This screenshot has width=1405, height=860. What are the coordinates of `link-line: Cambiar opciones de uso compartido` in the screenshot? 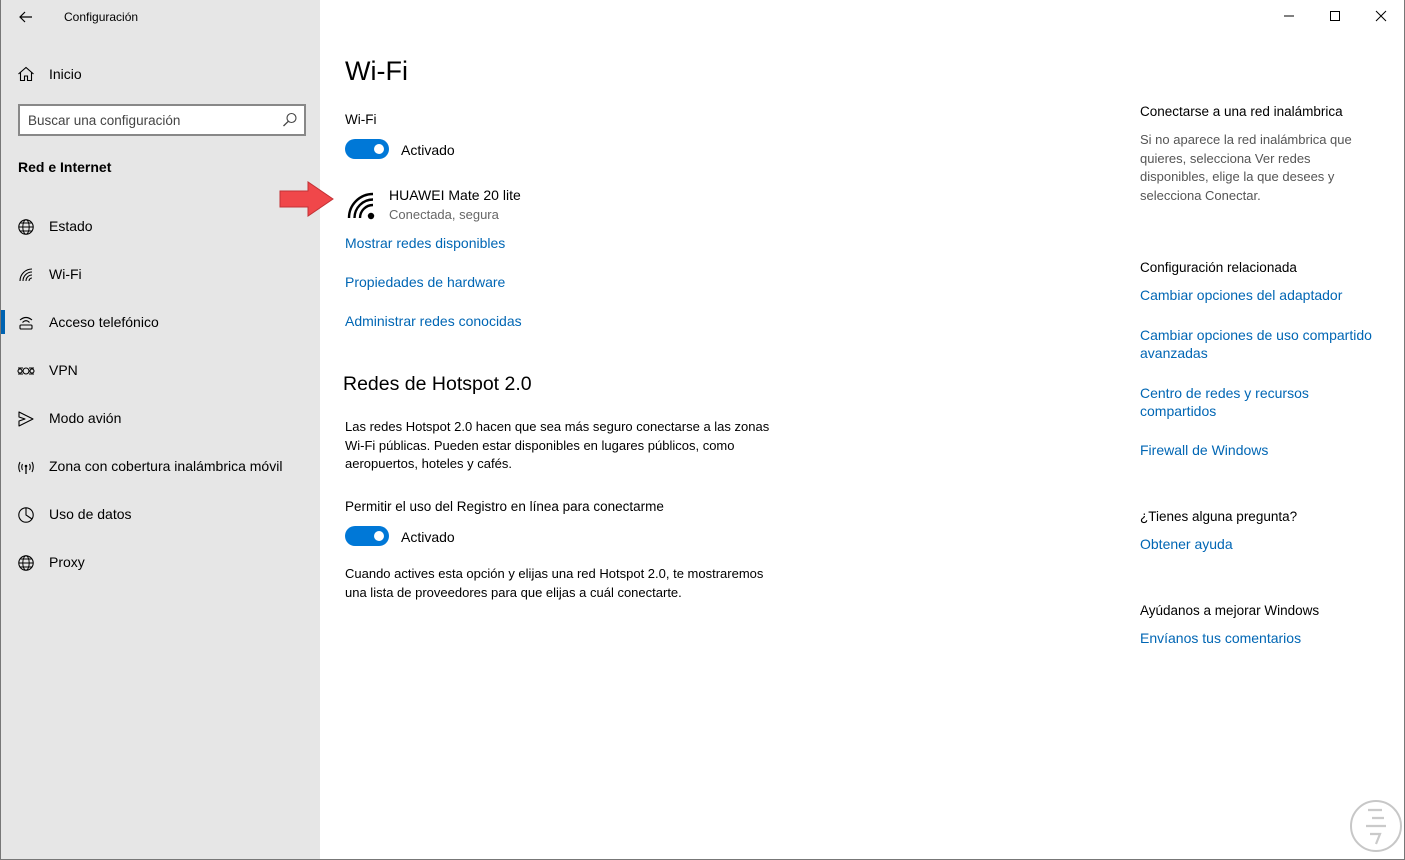 It's located at (1256, 335).